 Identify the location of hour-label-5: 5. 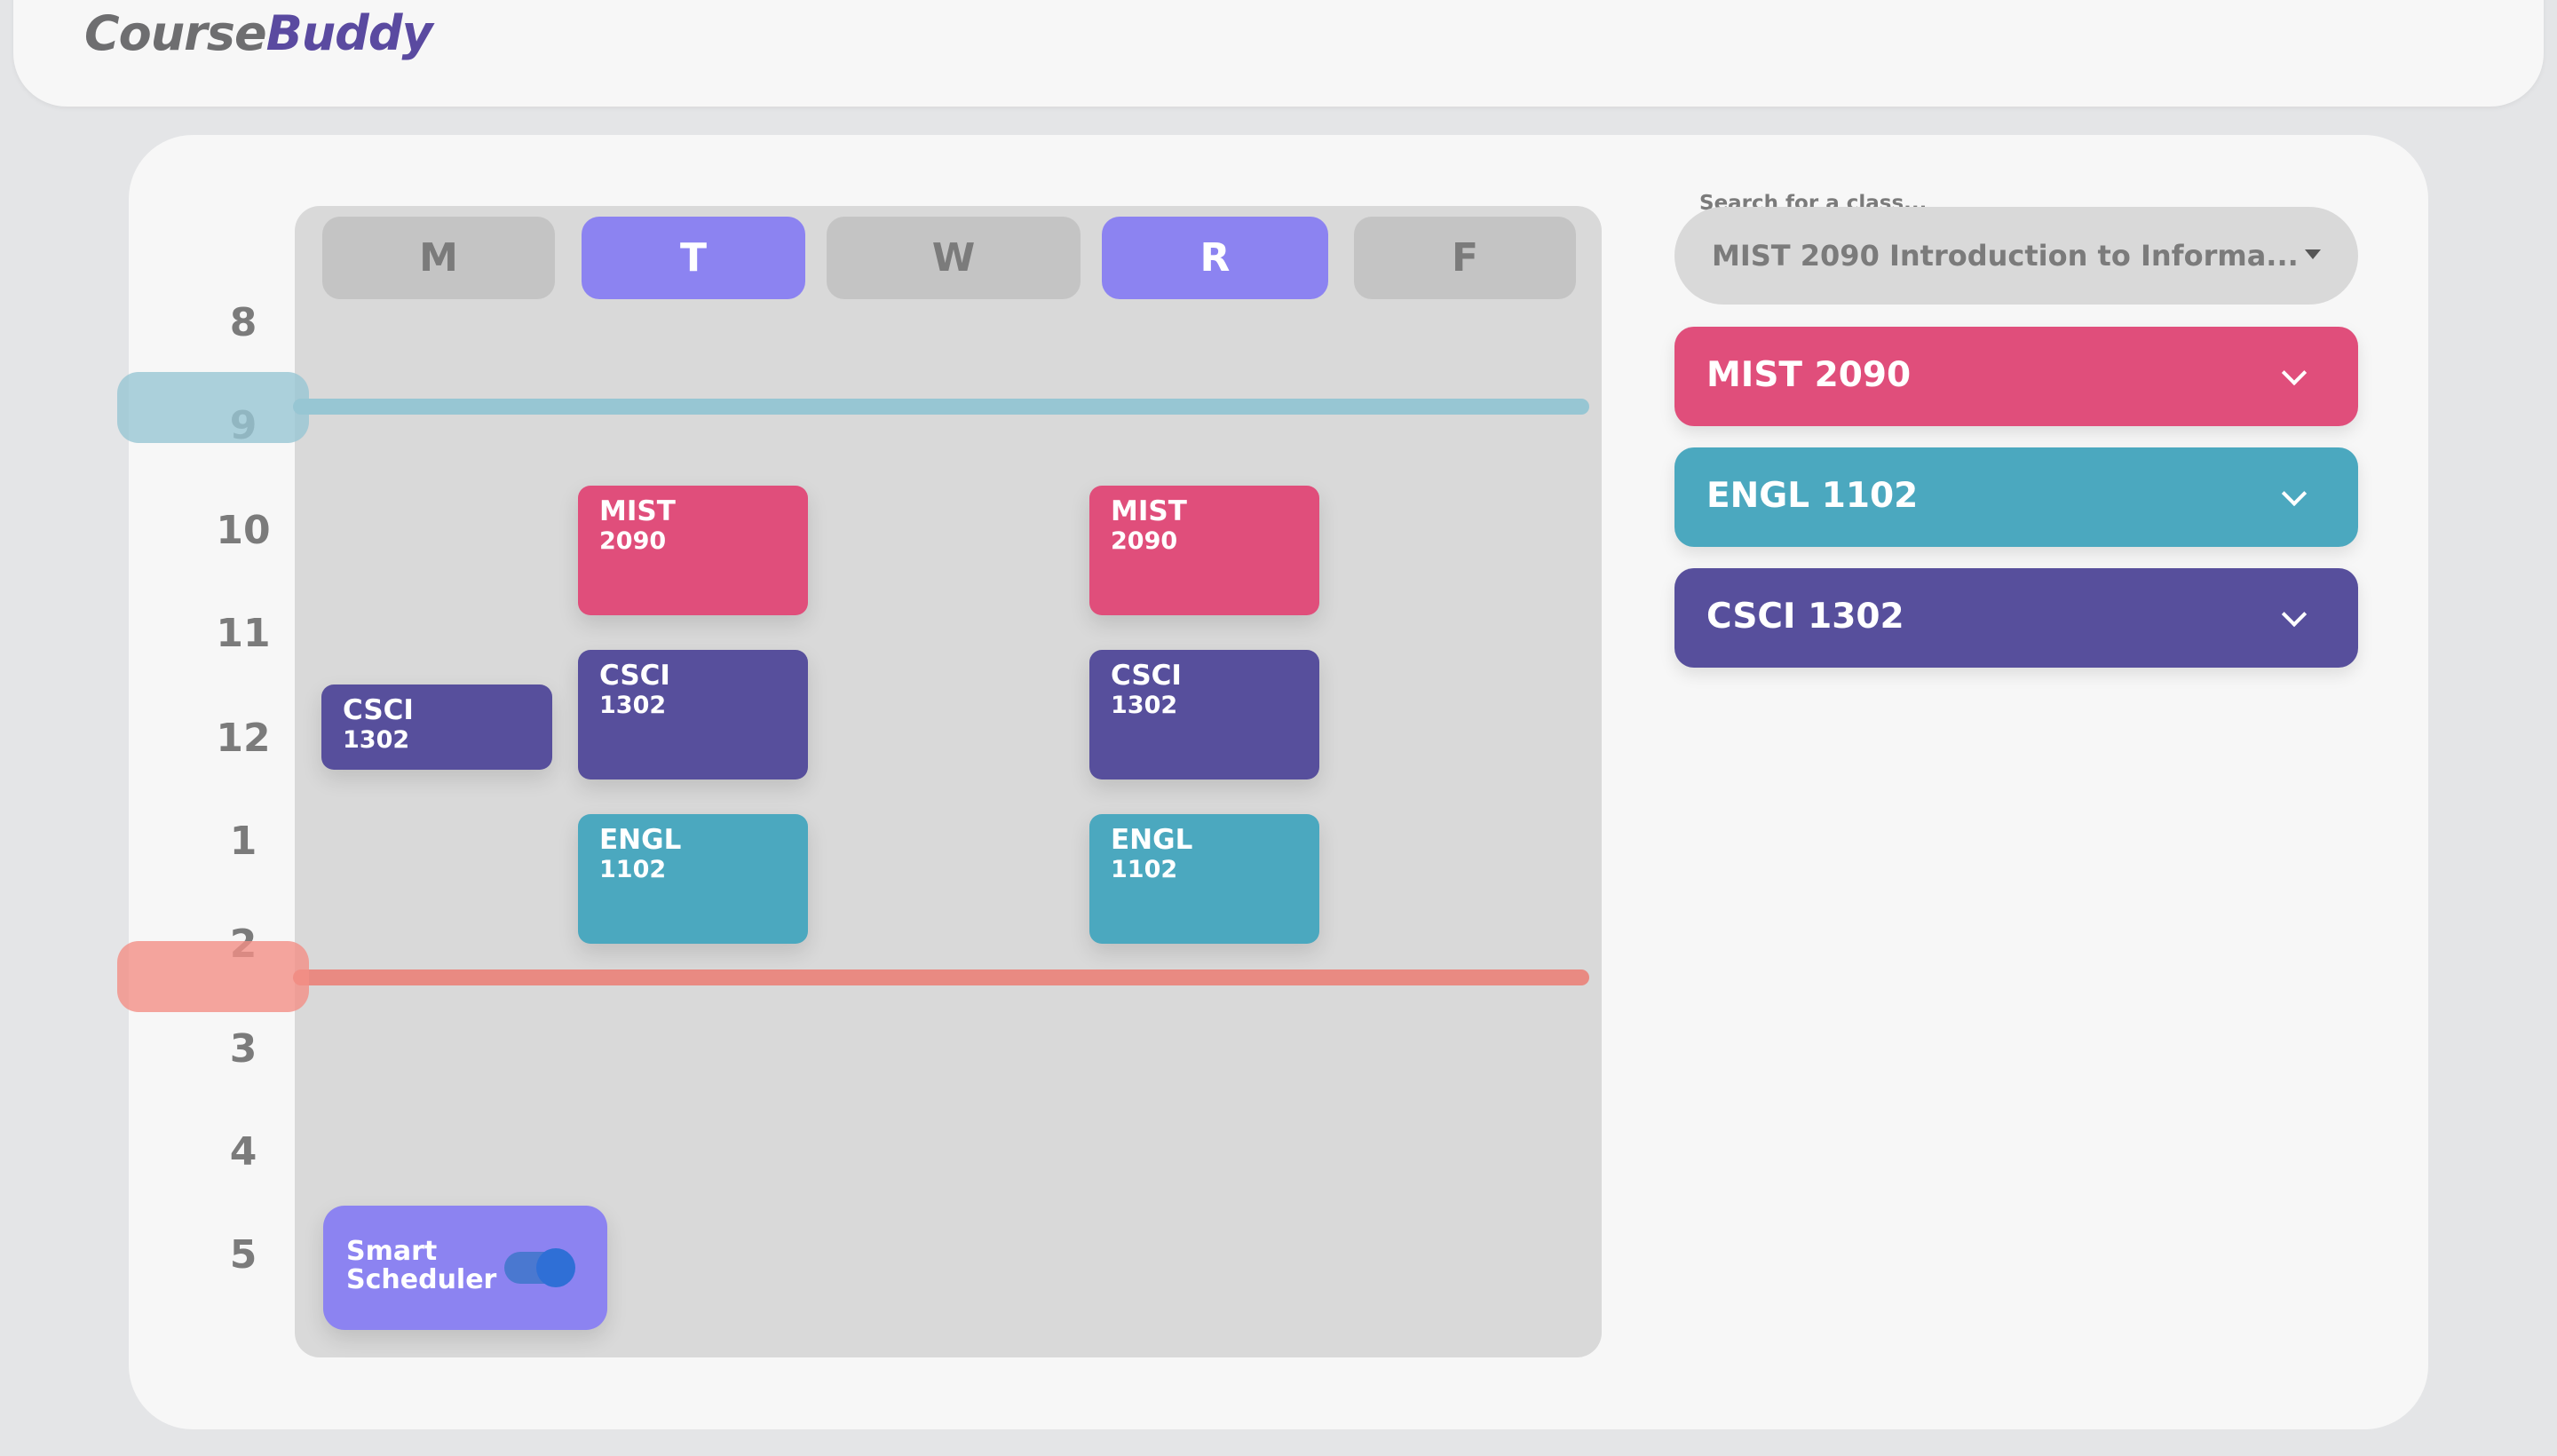
(243, 1255).